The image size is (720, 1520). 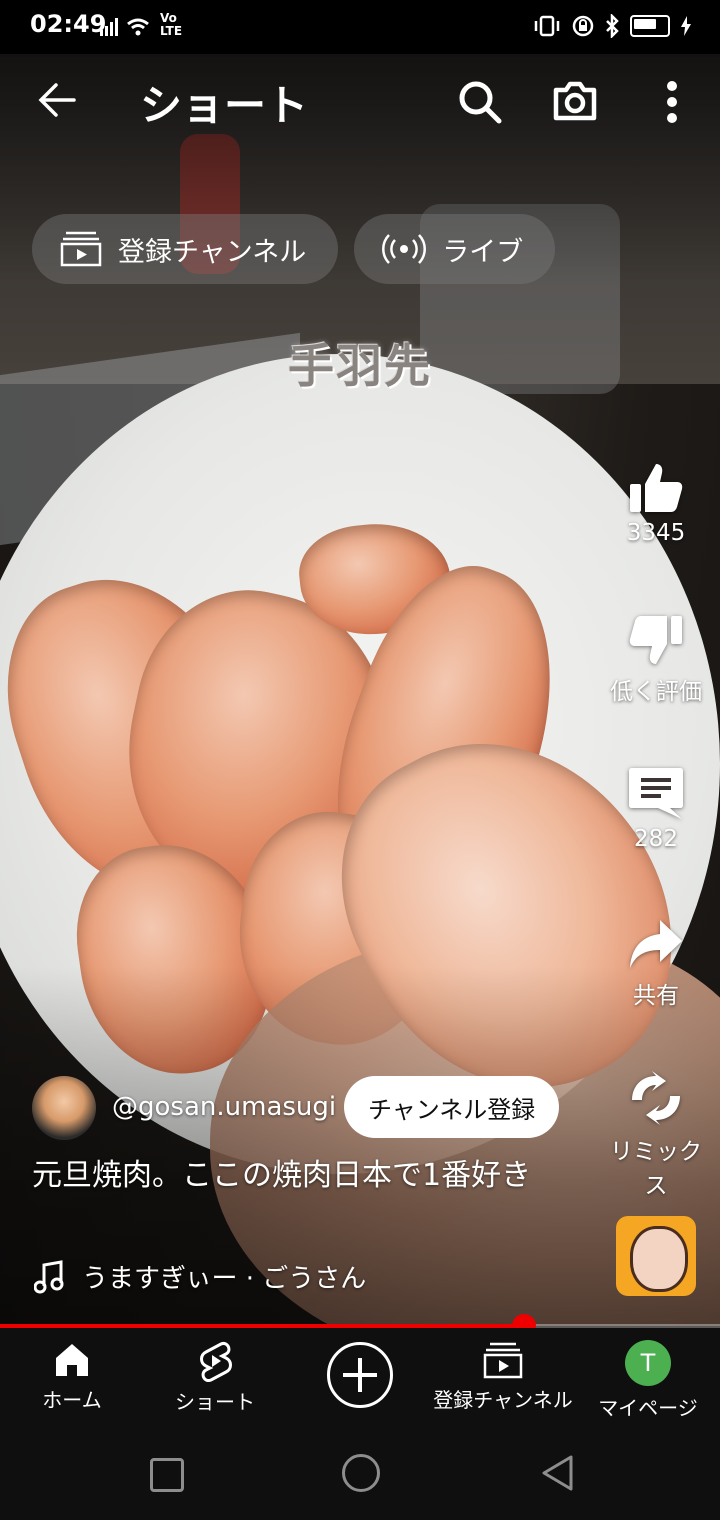 I want to click on share-button: 共有, so click(x=656, y=964).